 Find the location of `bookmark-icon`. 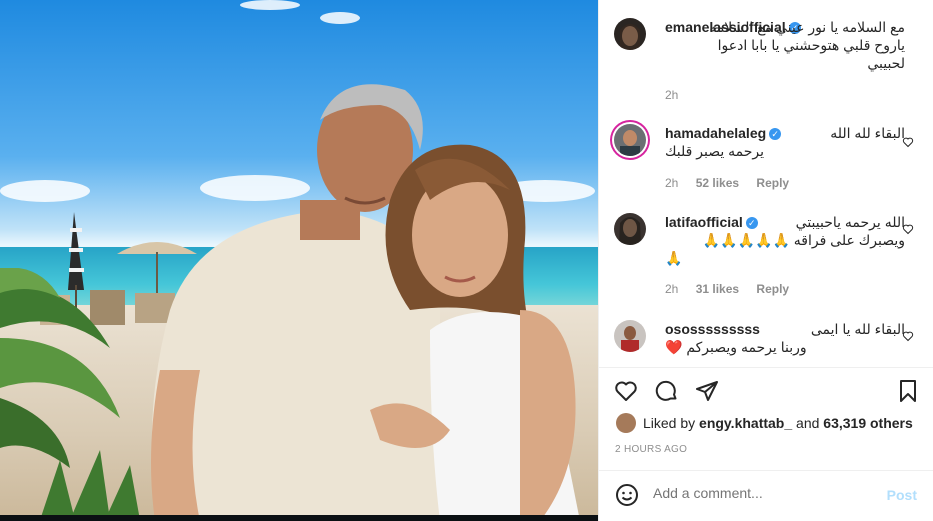

bookmark-icon is located at coordinates (908, 391).